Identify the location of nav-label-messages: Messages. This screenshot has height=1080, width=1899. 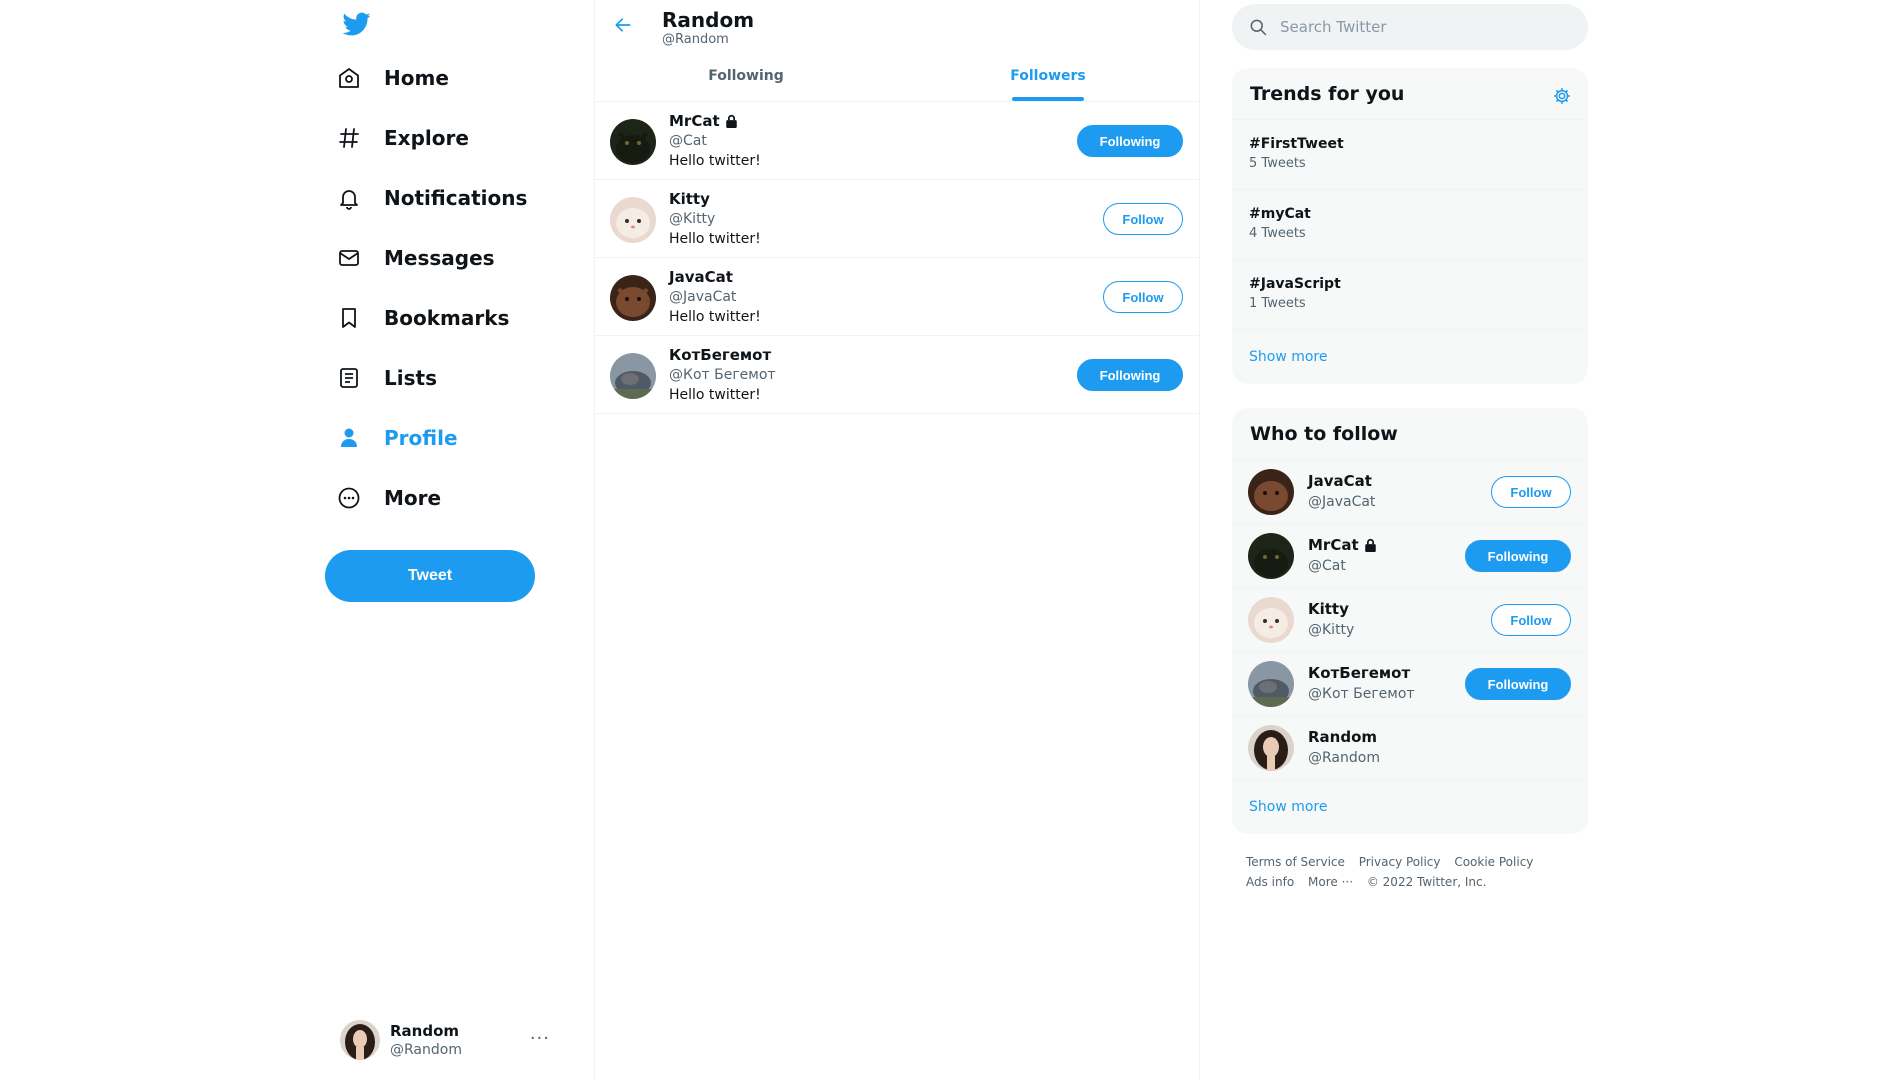
(439, 258).